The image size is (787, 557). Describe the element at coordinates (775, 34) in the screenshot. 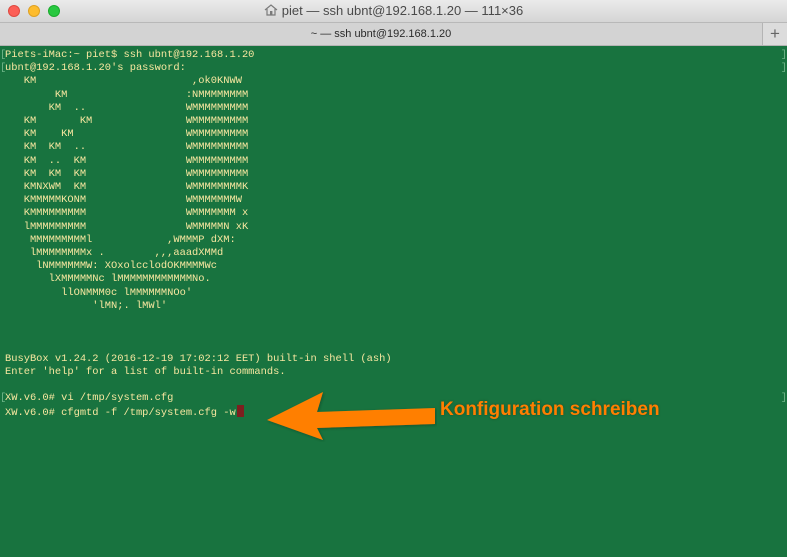

I see `new-tab-button: +` at that location.